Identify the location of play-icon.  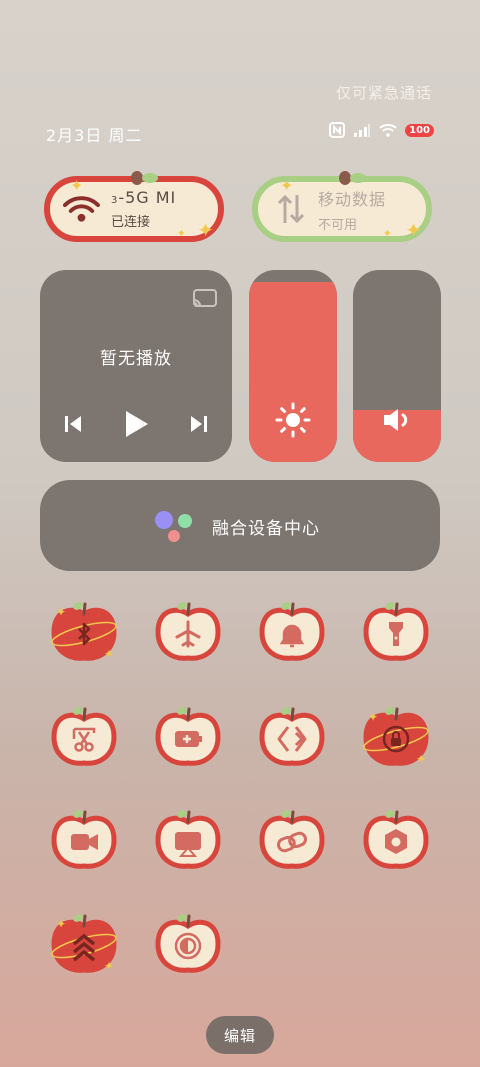
(136, 424).